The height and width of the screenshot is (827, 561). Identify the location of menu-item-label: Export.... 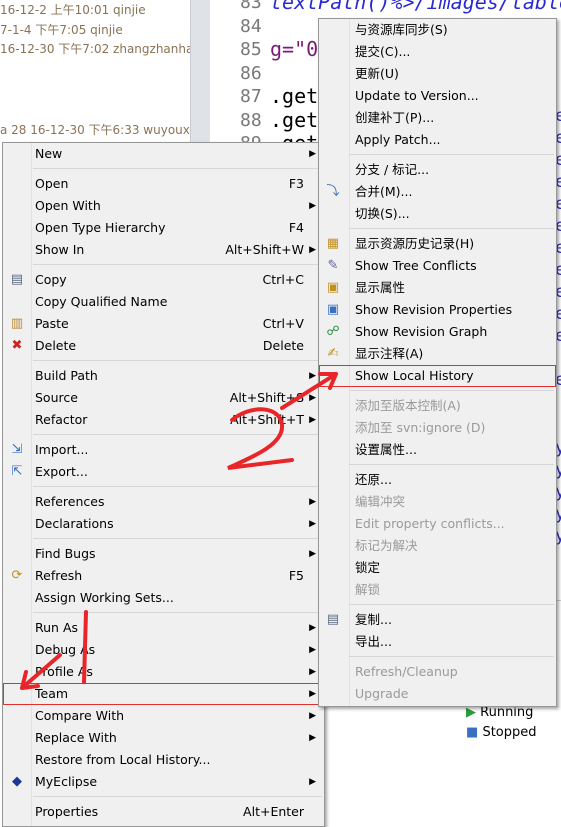
(61, 471).